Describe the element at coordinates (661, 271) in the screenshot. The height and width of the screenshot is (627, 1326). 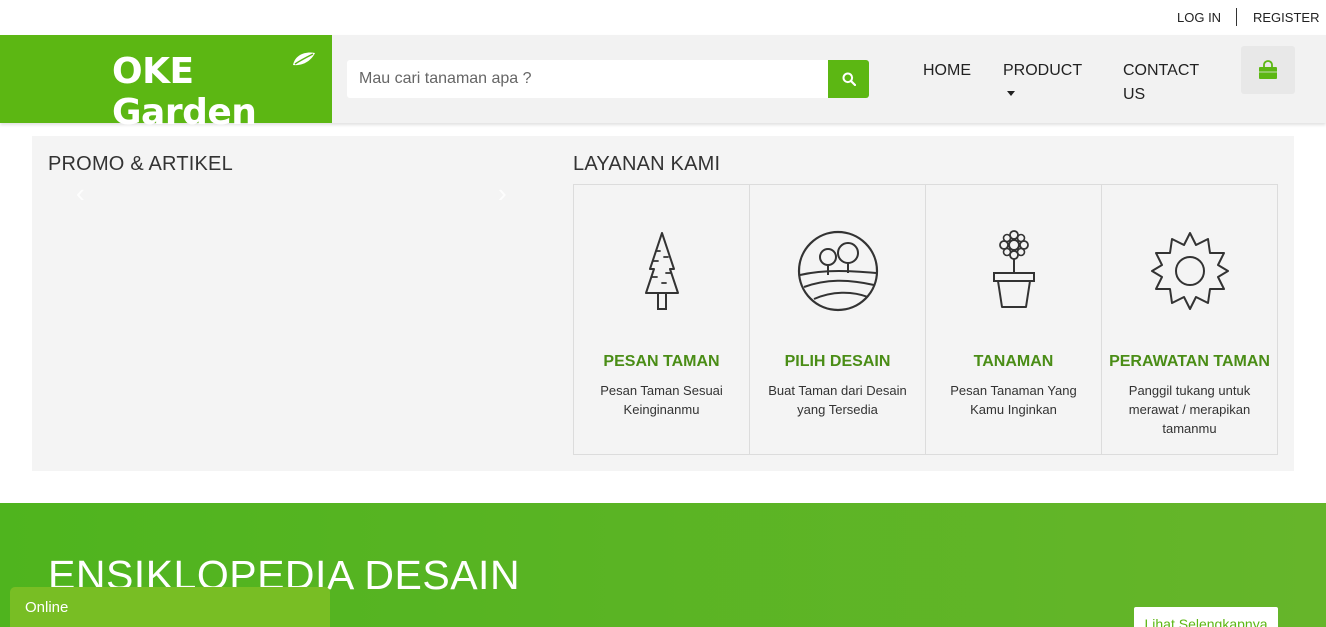
I see `tree-icon` at that location.